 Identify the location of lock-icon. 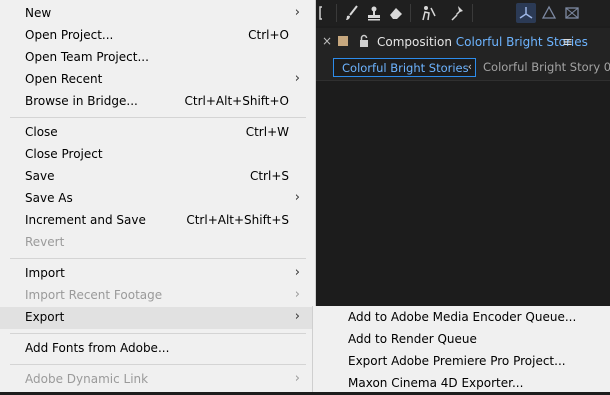
(364, 40).